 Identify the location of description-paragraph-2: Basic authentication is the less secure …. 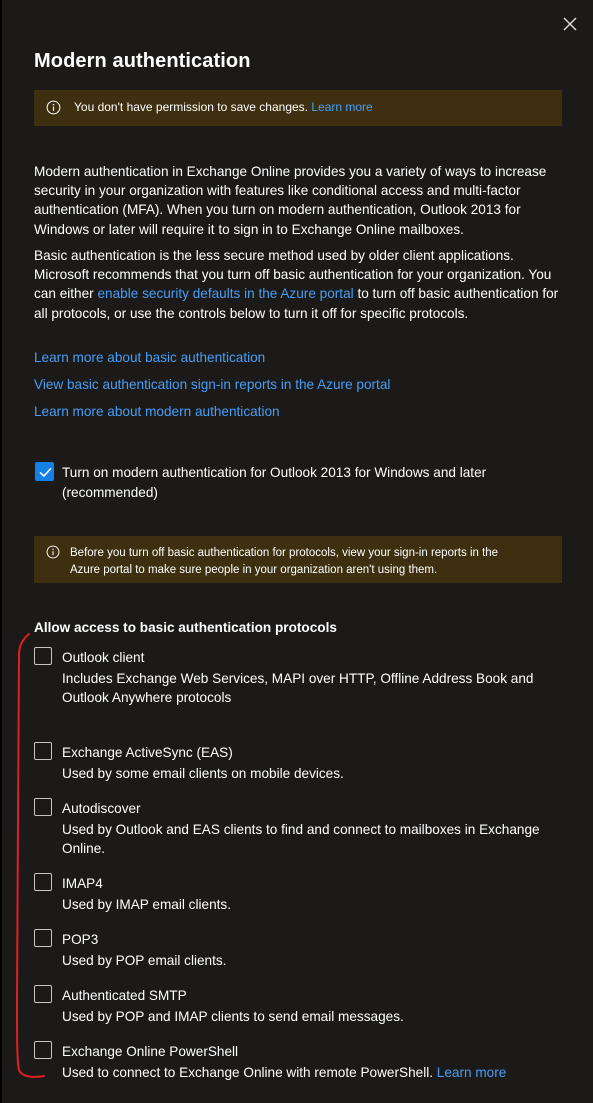
(296, 284).